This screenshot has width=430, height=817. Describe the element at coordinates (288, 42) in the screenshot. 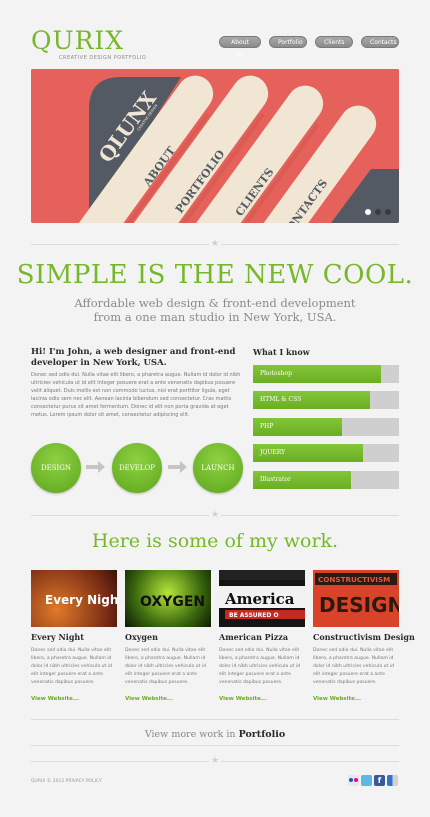

I see `nav-portfolio: Portfolio` at that location.